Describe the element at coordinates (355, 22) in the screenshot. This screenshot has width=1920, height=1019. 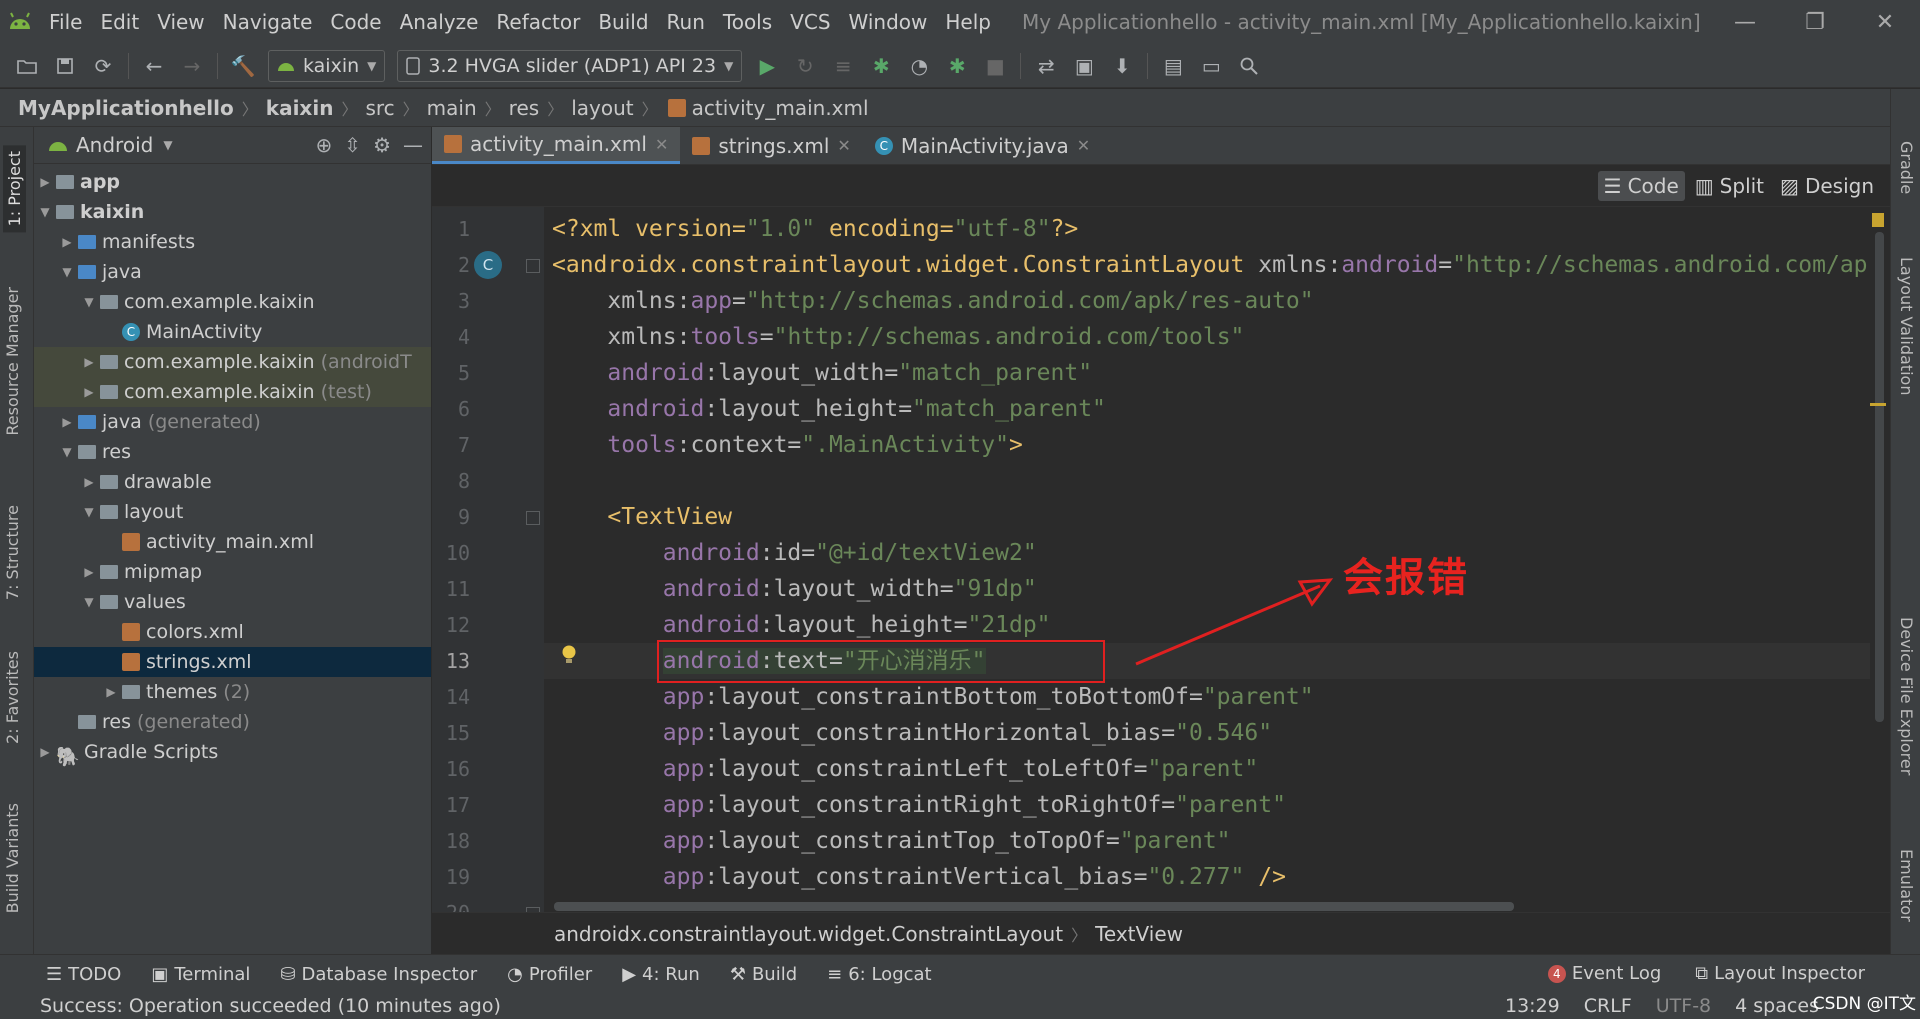
I see `menu-code: Code` at that location.